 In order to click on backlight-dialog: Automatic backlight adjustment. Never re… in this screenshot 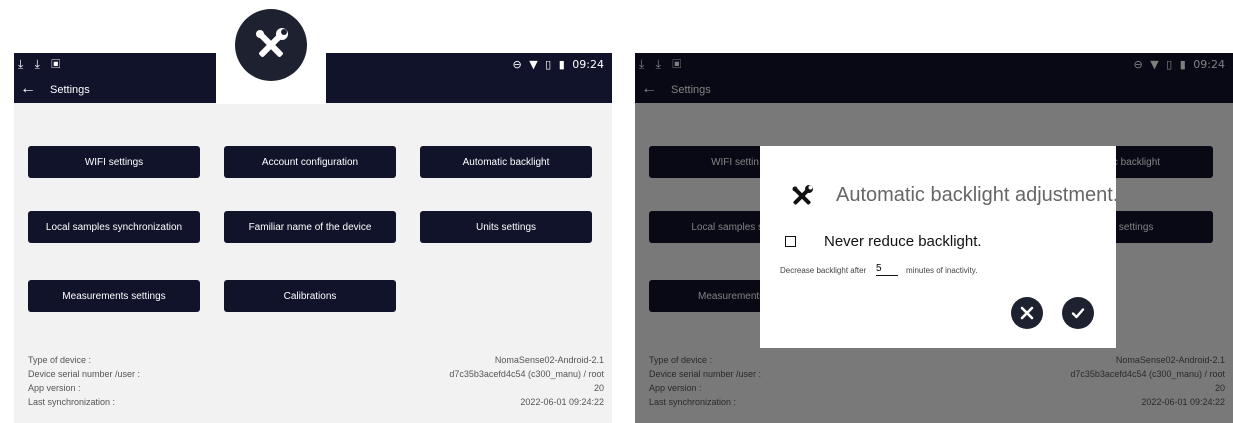, I will do `click(938, 247)`.